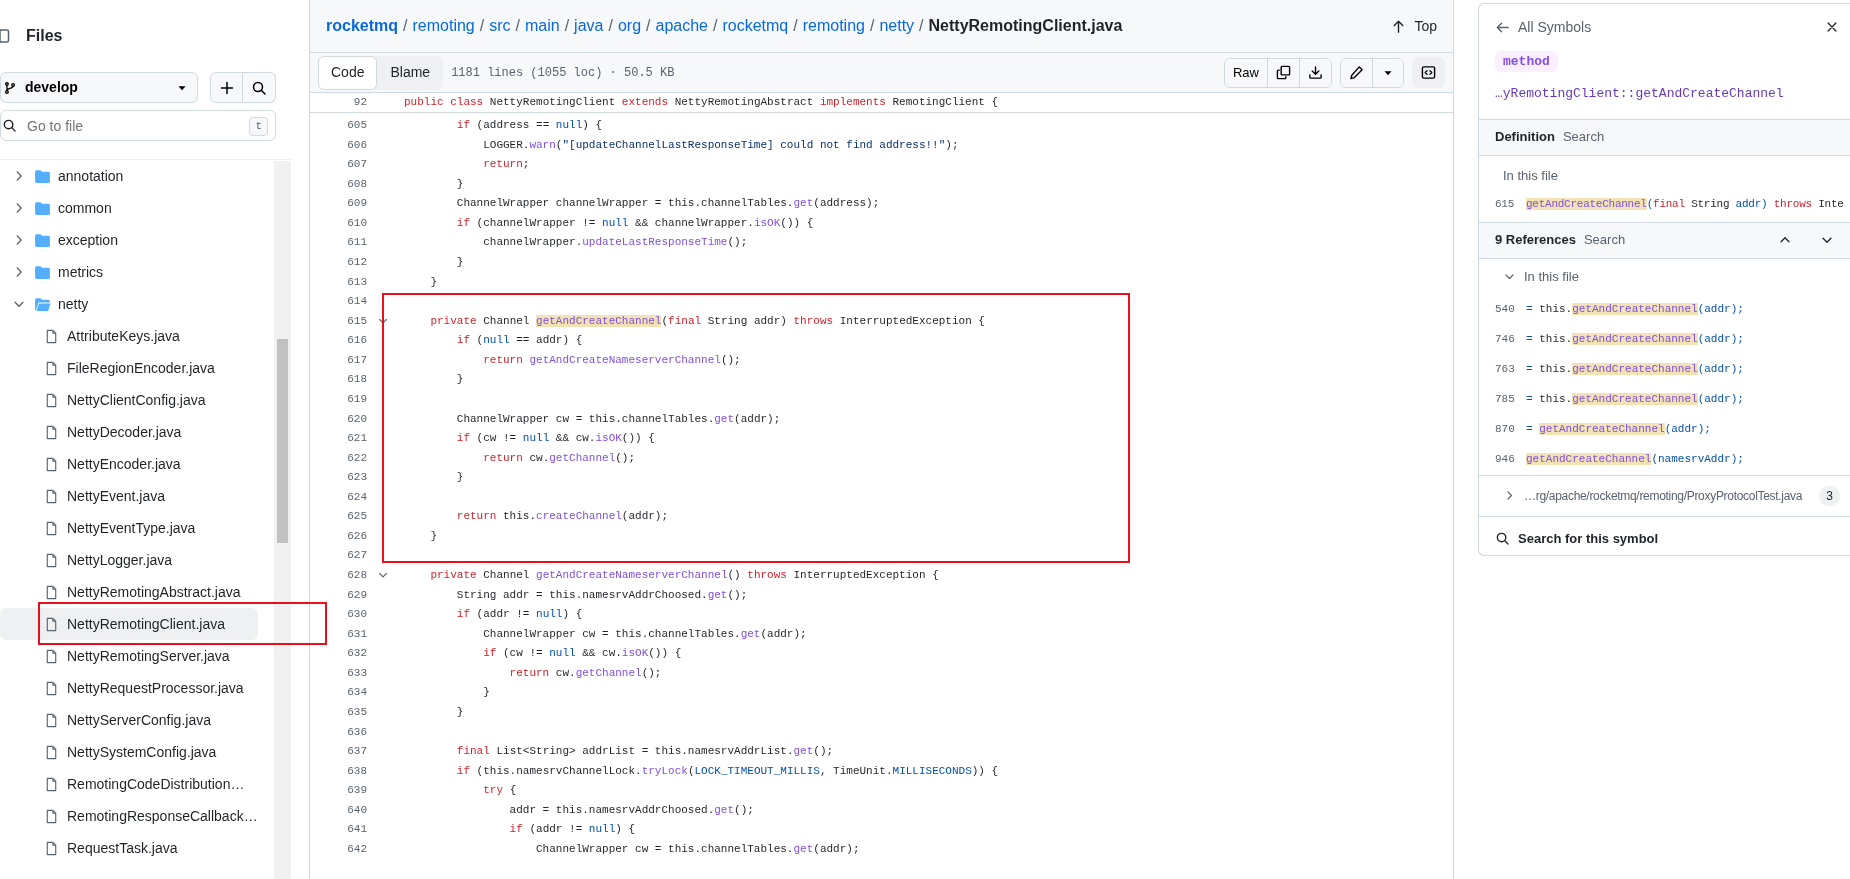 Image resolution: width=1850 pixels, height=879 pixels. I want to click on line-number: 617, so click(356, 360).